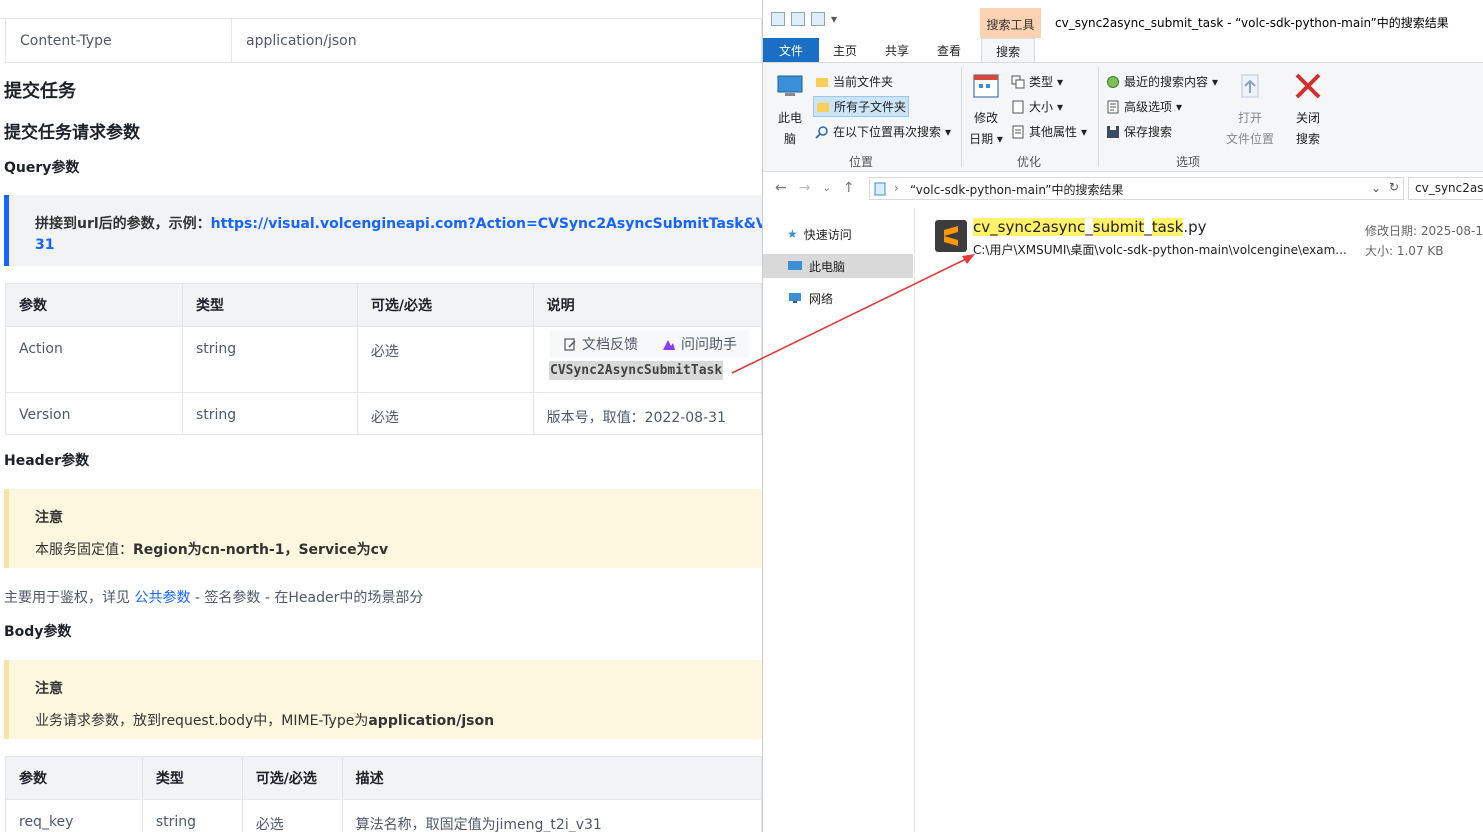 The height and width of the screenshot is (832, 1483). I want to click on refresh-icon: ↻, so click(1394, 187).